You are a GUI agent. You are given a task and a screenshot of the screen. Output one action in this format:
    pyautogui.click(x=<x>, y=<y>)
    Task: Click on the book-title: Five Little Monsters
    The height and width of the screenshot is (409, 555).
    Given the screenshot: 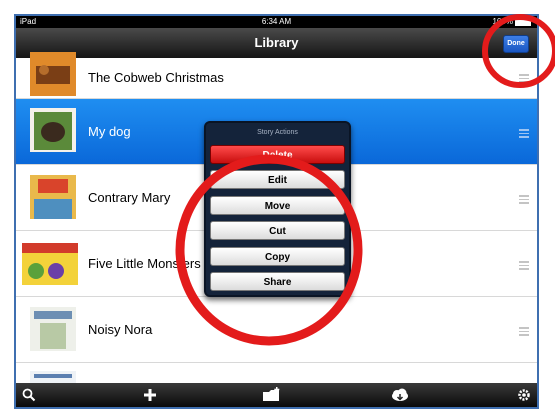 What is the action you would take?
    pyautogui.click(x=144, y=263)
    